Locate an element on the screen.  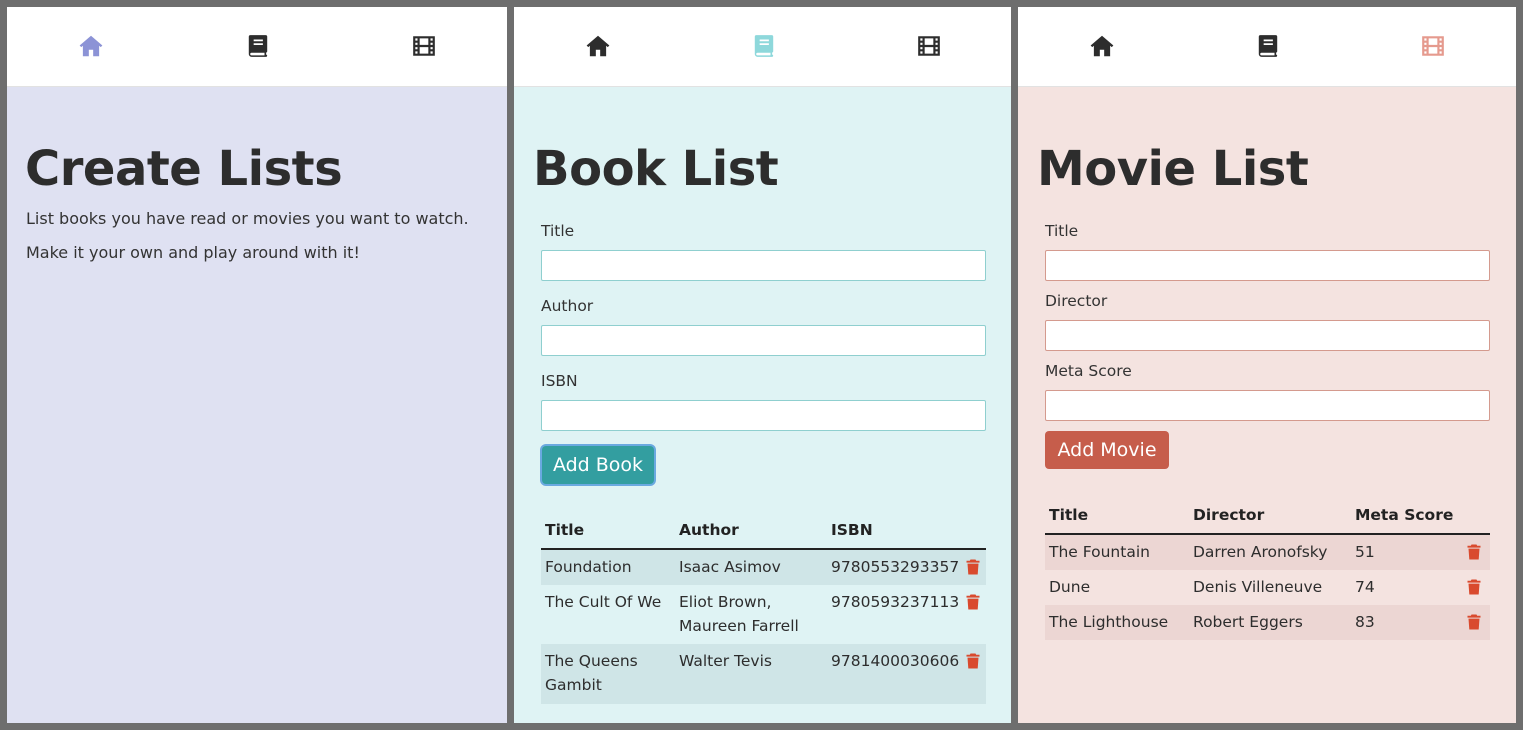
movie-director-cell: Denis Villeneuve is located at coordinates (1258, 587).